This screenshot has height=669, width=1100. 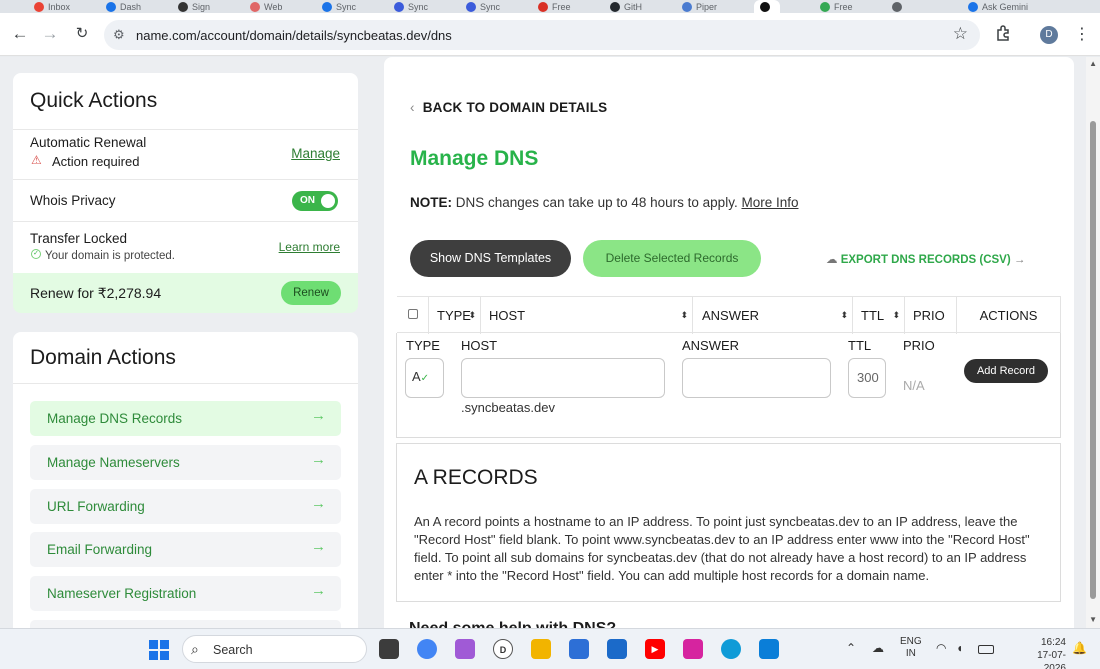 I want to click on column-header-label: ANSWER, so click(x=731, y=315).